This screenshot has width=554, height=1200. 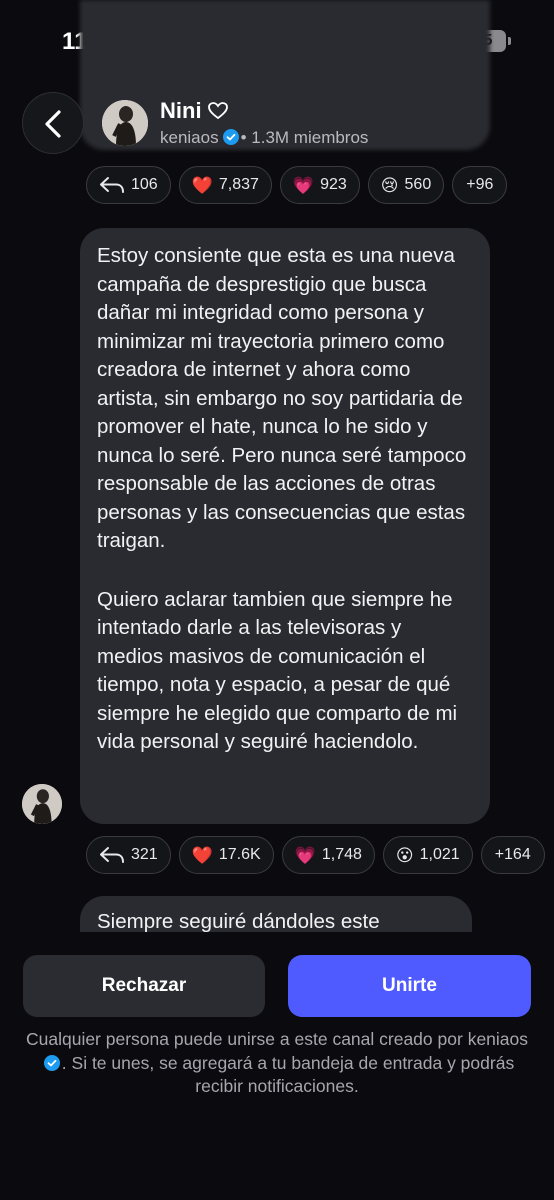 I want to click on channel-avatar, so click(x=125, y=123).